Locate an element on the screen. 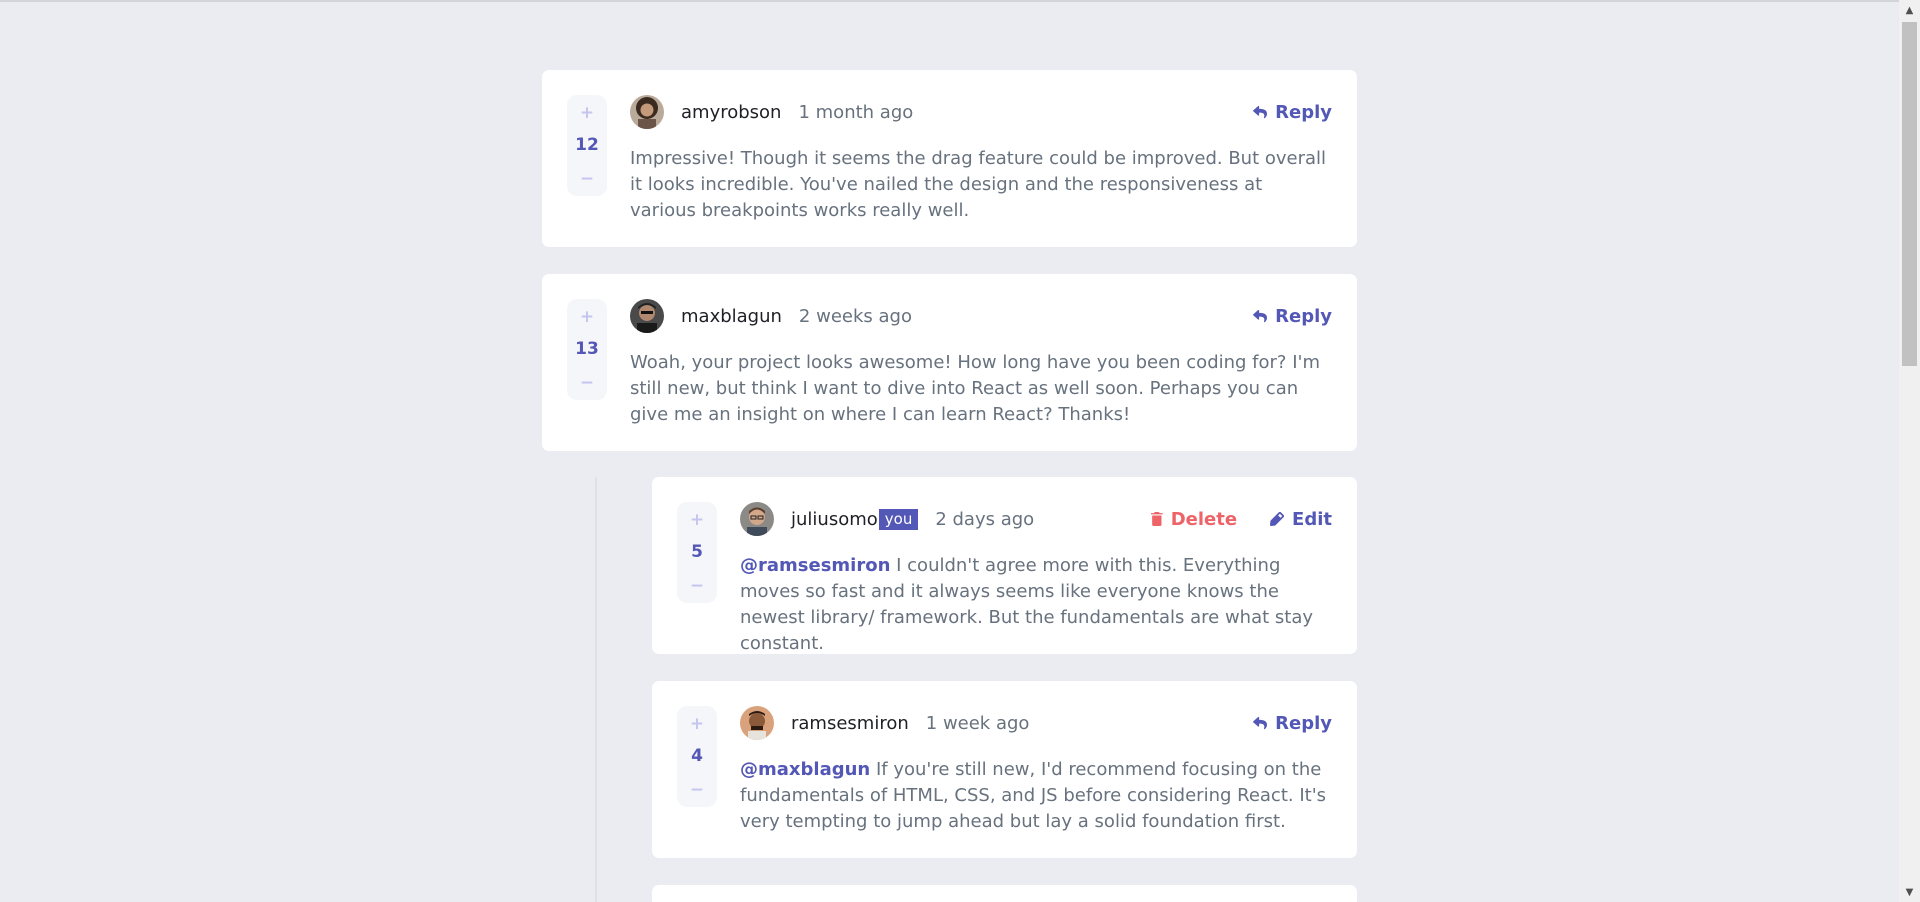  comment-date: 2 weeks ago is located at coordinates (855, 316).